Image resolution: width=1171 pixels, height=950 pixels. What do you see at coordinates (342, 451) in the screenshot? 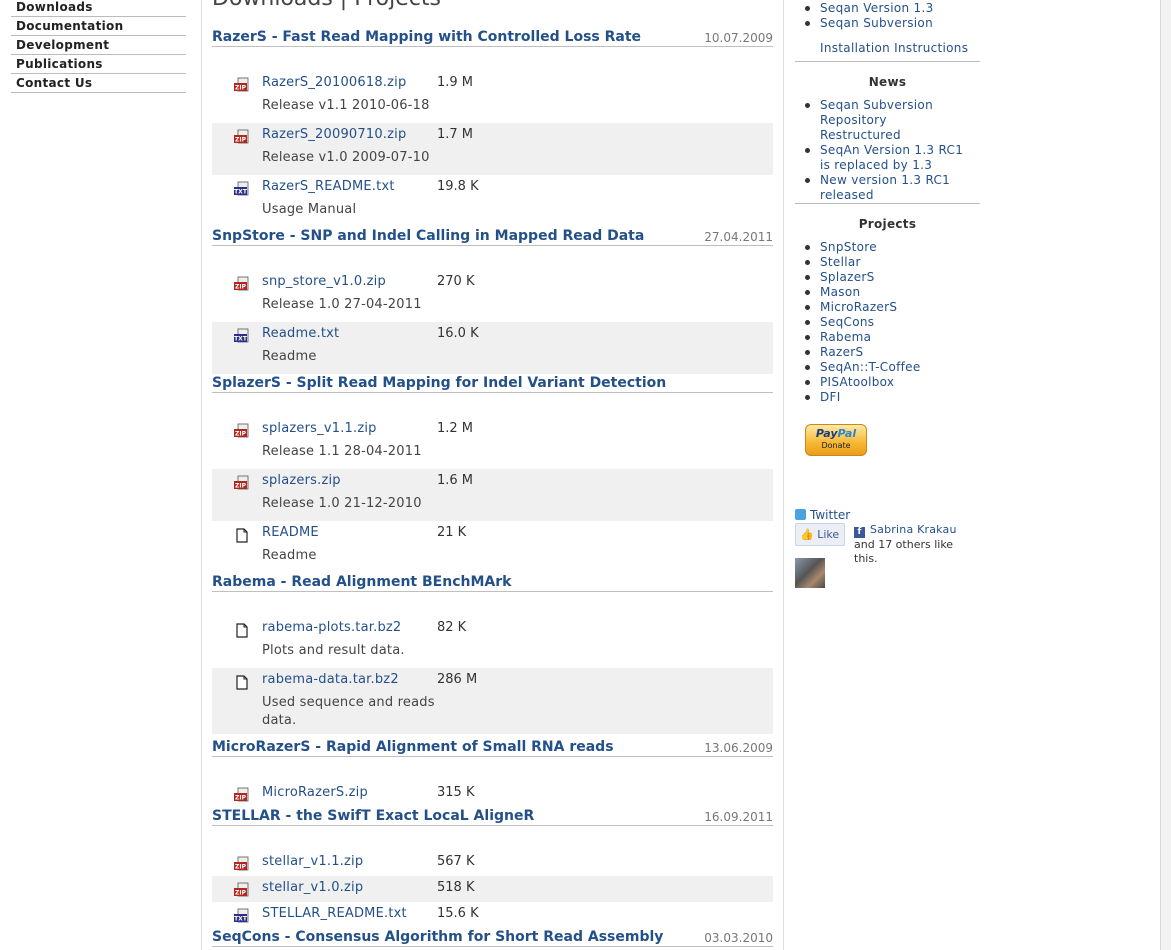
I see `file-description: Release 1.1 28-04-2011` at bounding box center [342, 451].